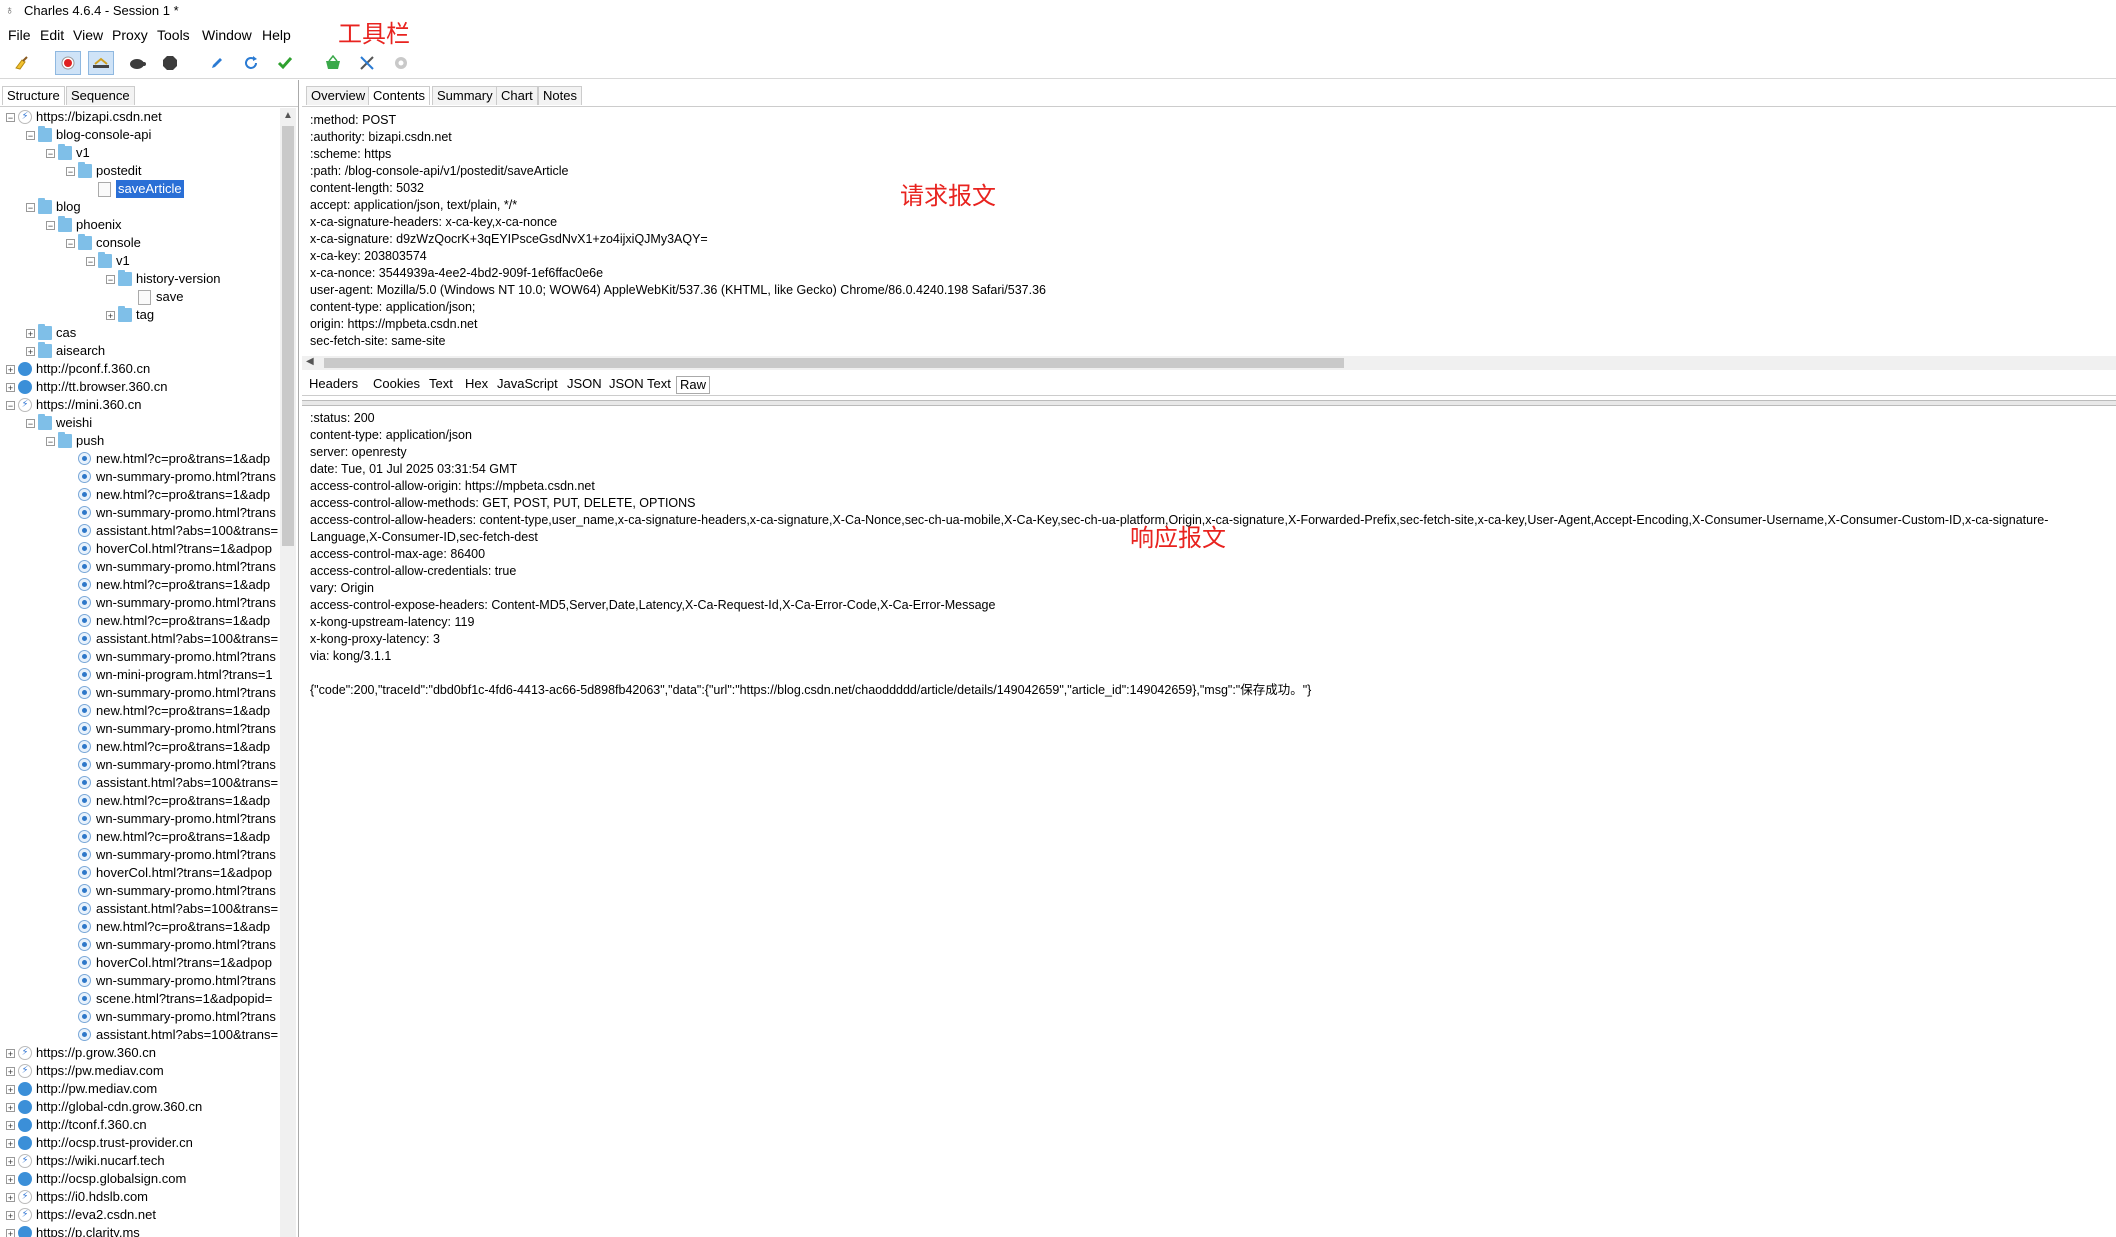 This screenshot has height=1237, width=2116. I want to click on tree-node: + http://tt.browser.360.cn, so click(140, 387).